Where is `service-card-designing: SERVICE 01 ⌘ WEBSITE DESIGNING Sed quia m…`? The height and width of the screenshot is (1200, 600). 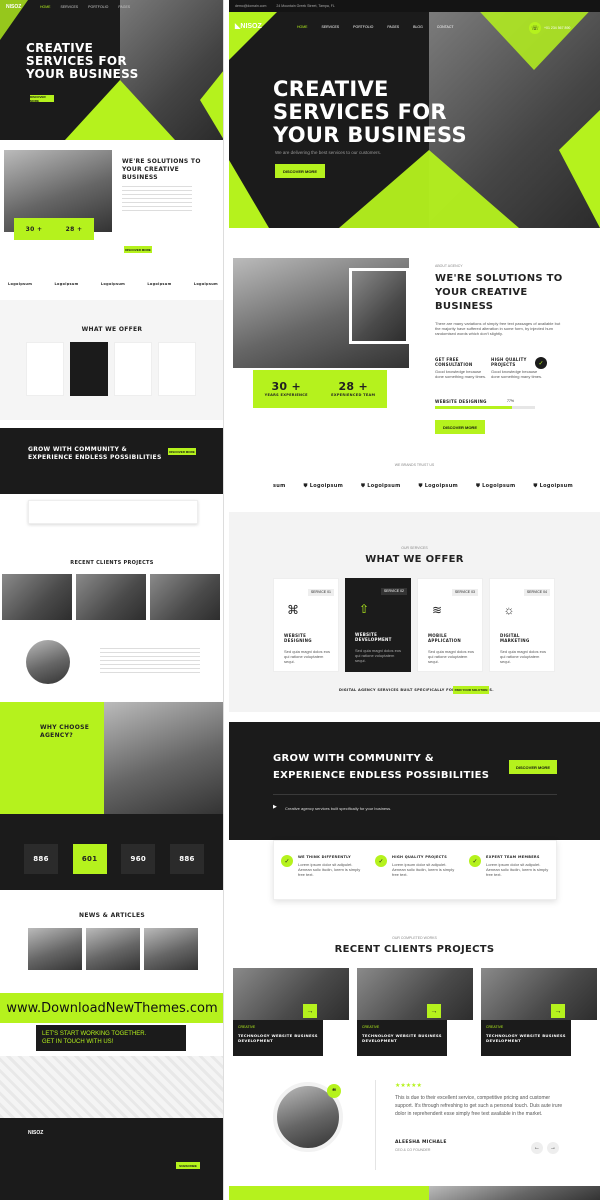
service-card-designing: SERVICE 01 ⌘ WEBSITE DESIGNING Sed quia m… is located at coordinates (306, 625).